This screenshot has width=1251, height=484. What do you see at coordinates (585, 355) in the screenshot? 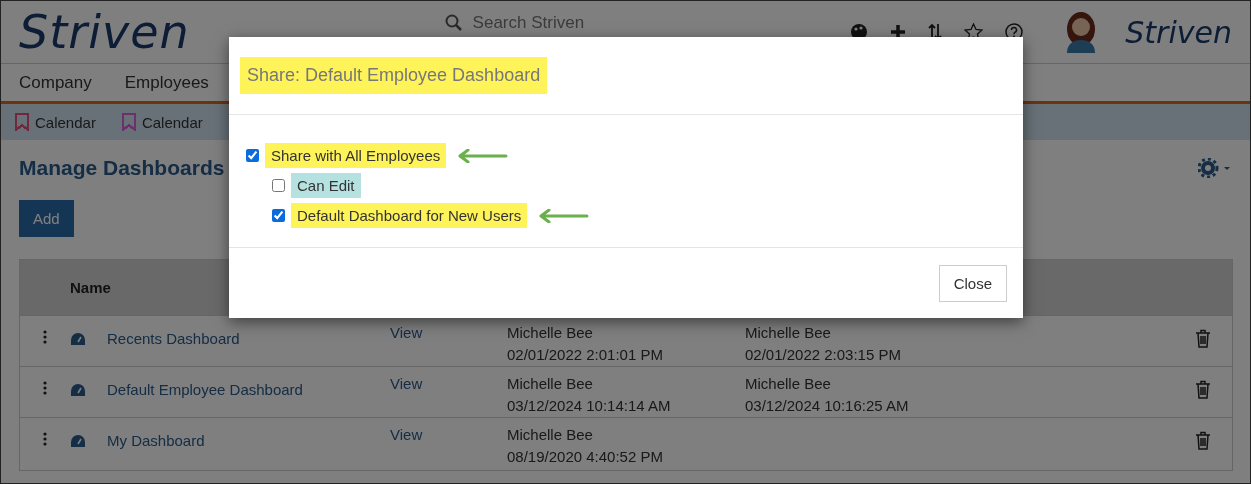
I see `created-date: 02/01/2022 2:01:01 PM` at bounding box center [585, 355].